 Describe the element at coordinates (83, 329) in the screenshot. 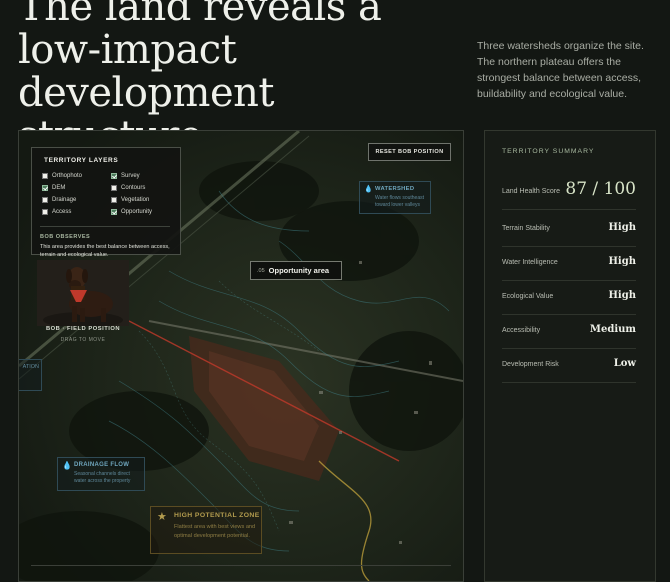

I see `bob-caption: BOB · FIELD POSITION` at that location.